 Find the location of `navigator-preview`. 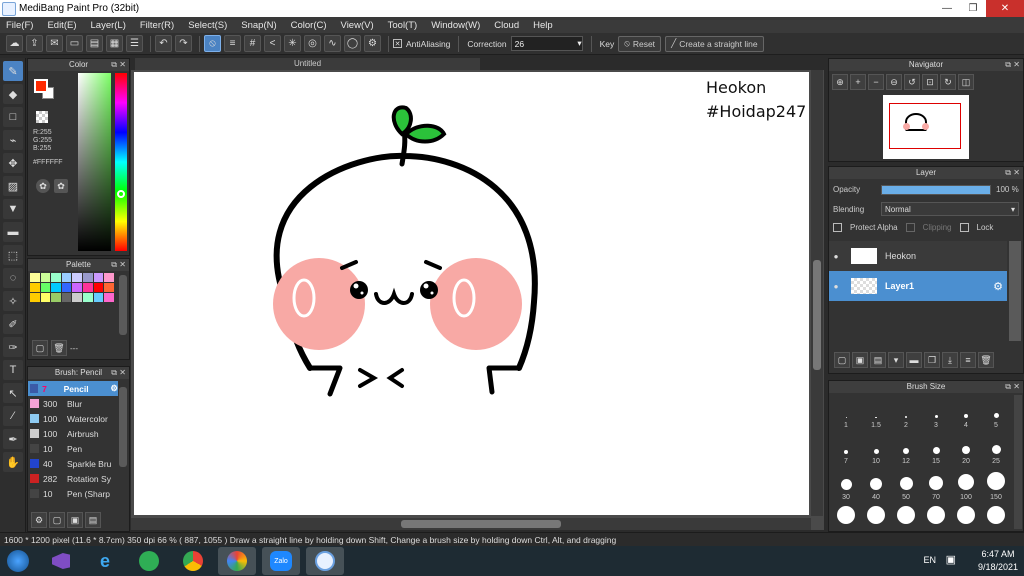

navigator-preview is located at coordinates (926, 127).